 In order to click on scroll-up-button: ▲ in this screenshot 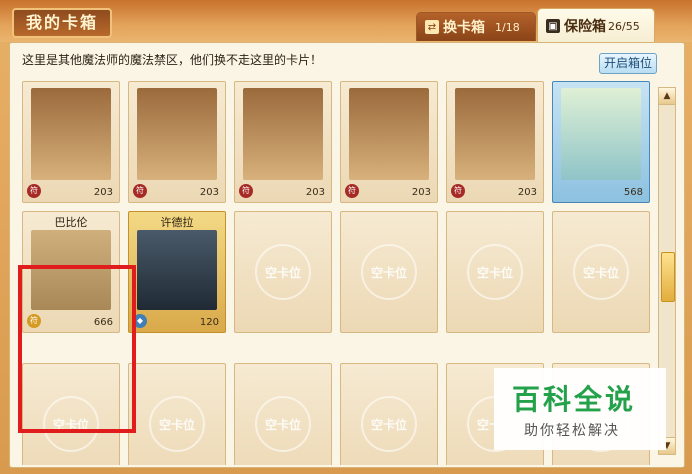, I will do `click(667, 96)`.